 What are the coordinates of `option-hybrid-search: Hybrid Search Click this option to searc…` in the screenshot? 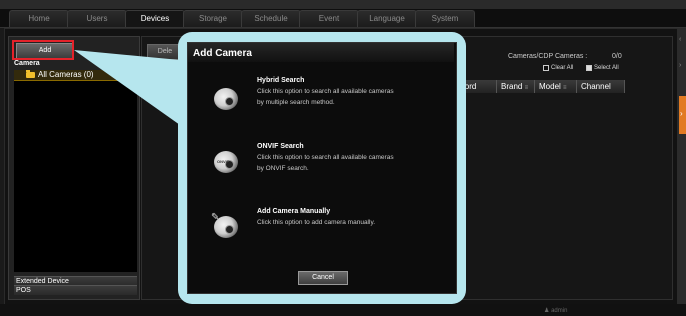 It's located at (329, 99).